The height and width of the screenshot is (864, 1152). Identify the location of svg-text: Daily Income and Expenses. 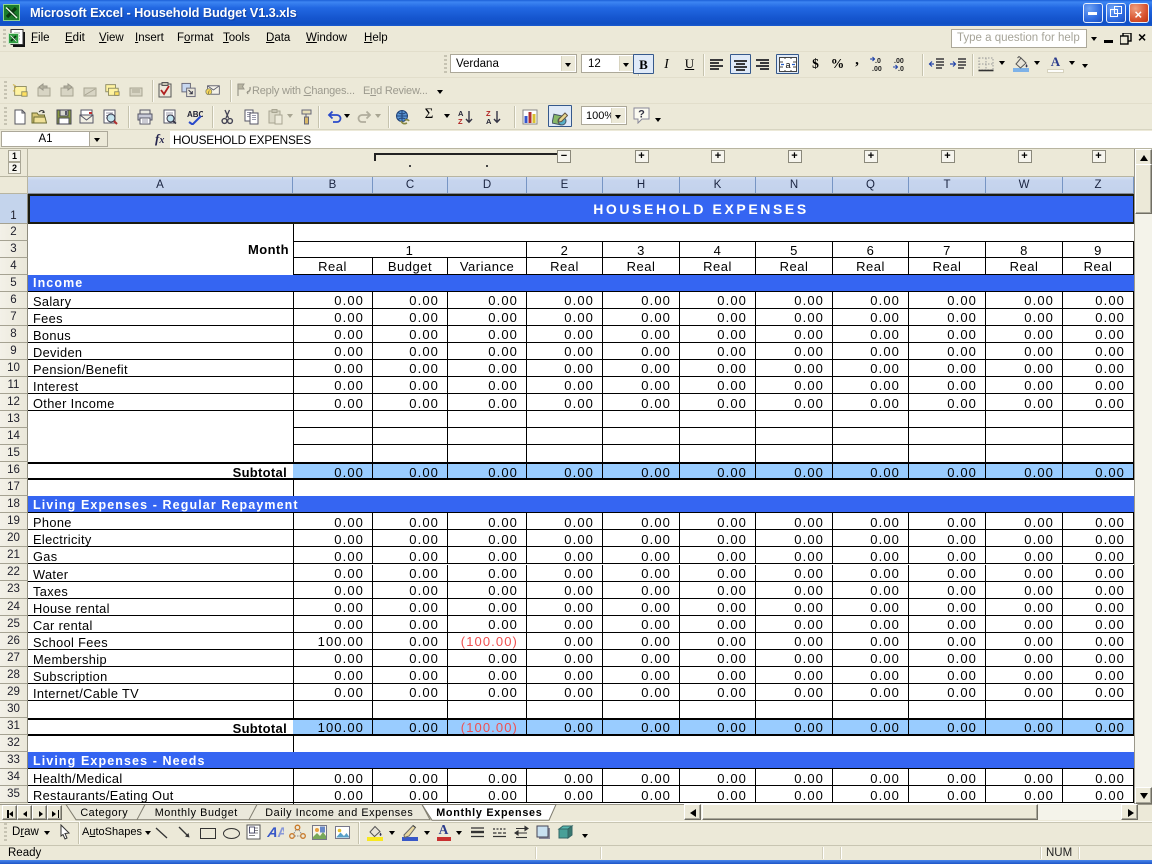
(339, 813).